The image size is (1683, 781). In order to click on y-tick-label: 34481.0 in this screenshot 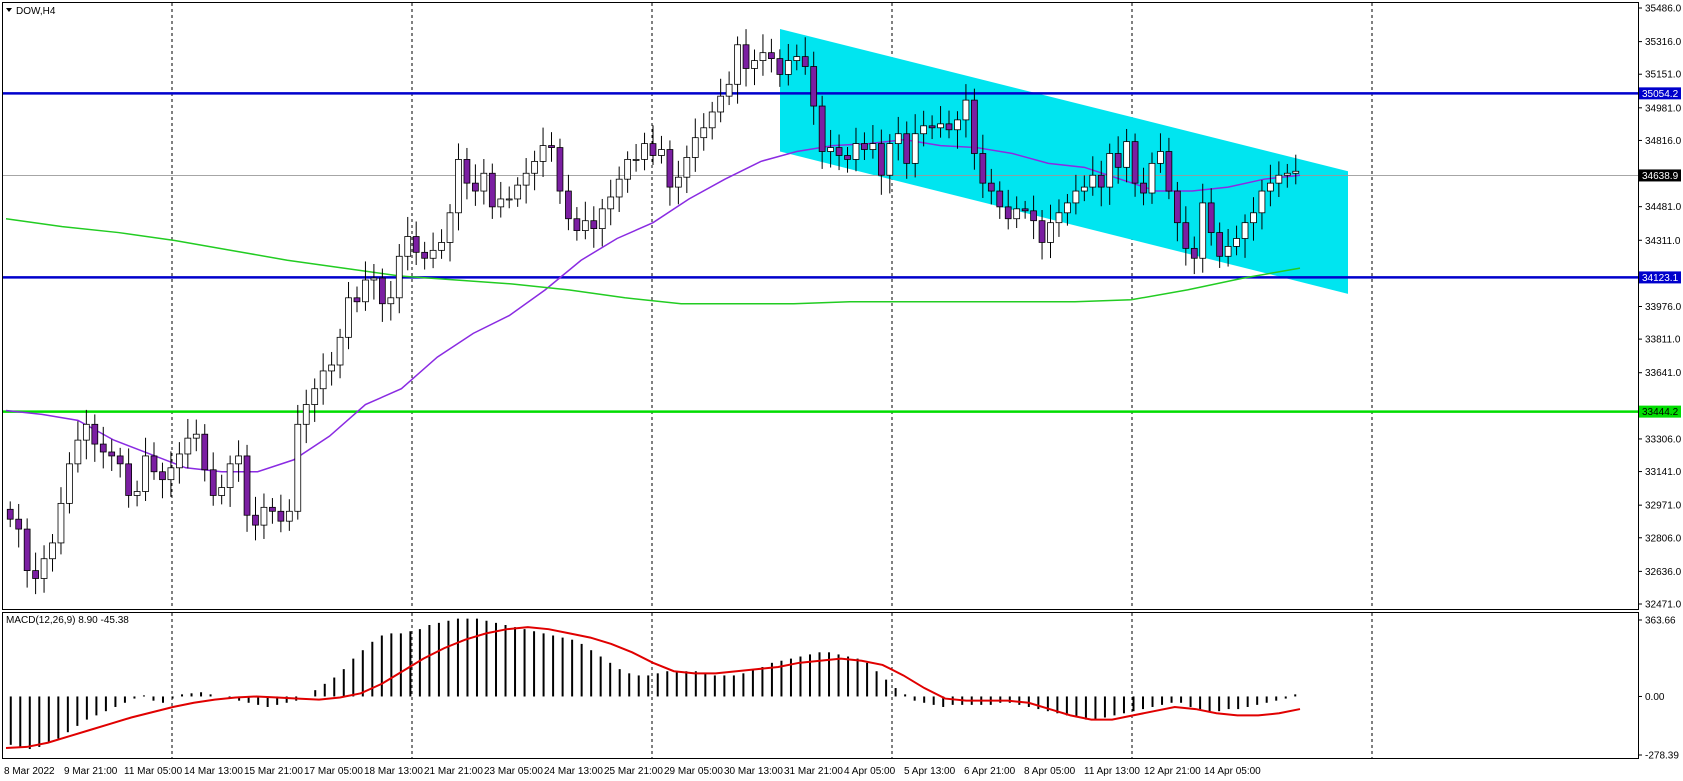, I will do `click(1663, 207)`.